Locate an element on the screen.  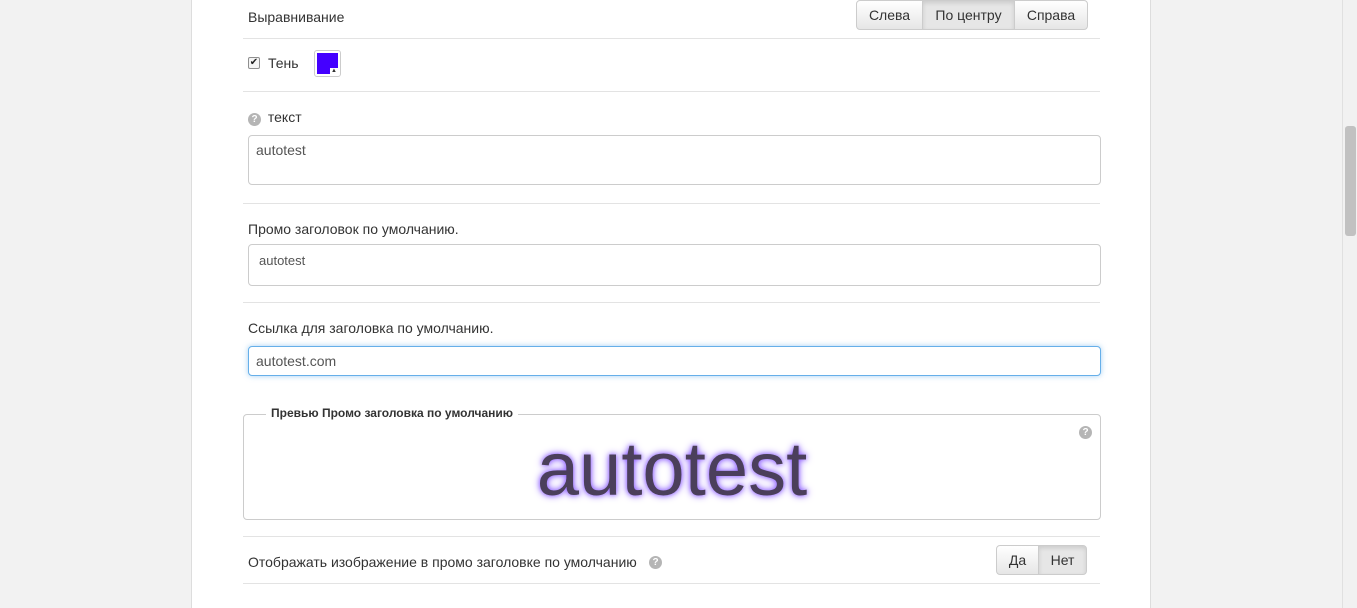
page-scrollbar is located at coordinates (1349, 304).